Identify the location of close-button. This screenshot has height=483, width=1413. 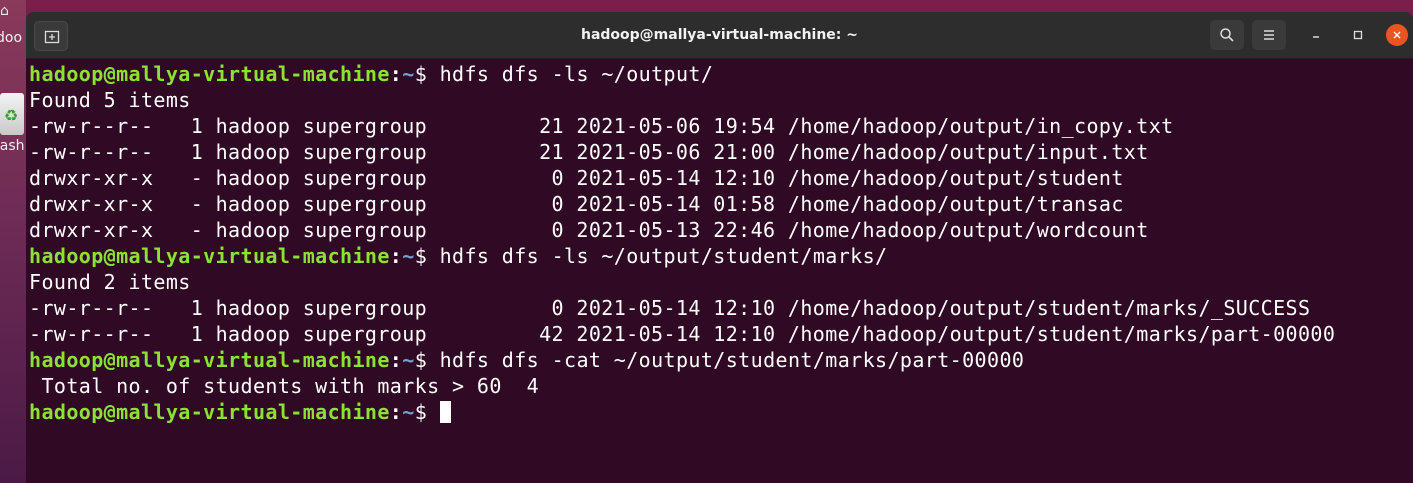
(1397, 35).